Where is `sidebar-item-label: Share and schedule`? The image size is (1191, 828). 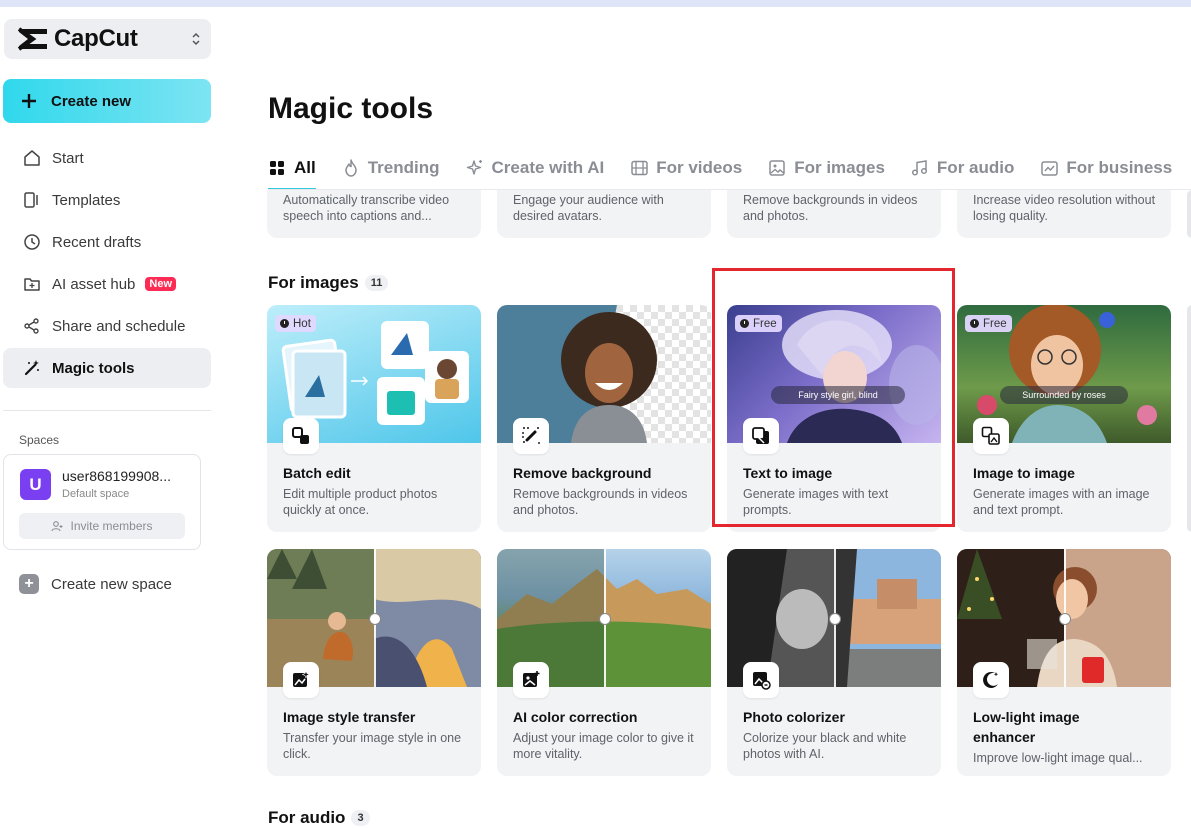
sidebar-item-label: Share and schedule is located at coordinates (119, 326).